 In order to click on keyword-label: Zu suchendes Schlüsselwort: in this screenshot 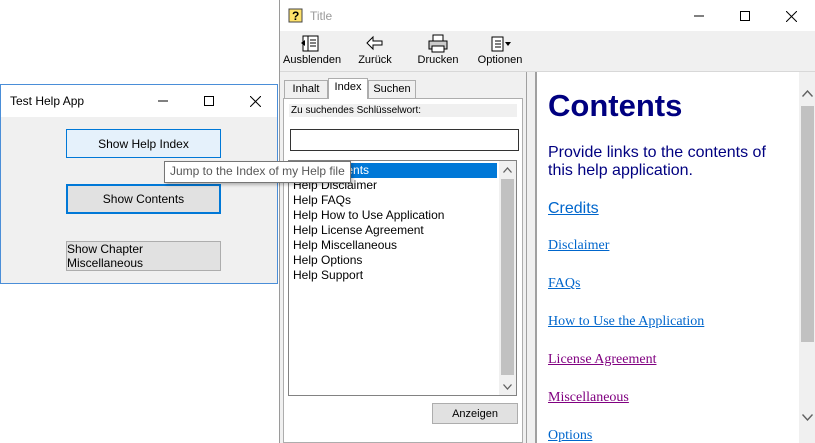, I will do `click(403, 110)`.